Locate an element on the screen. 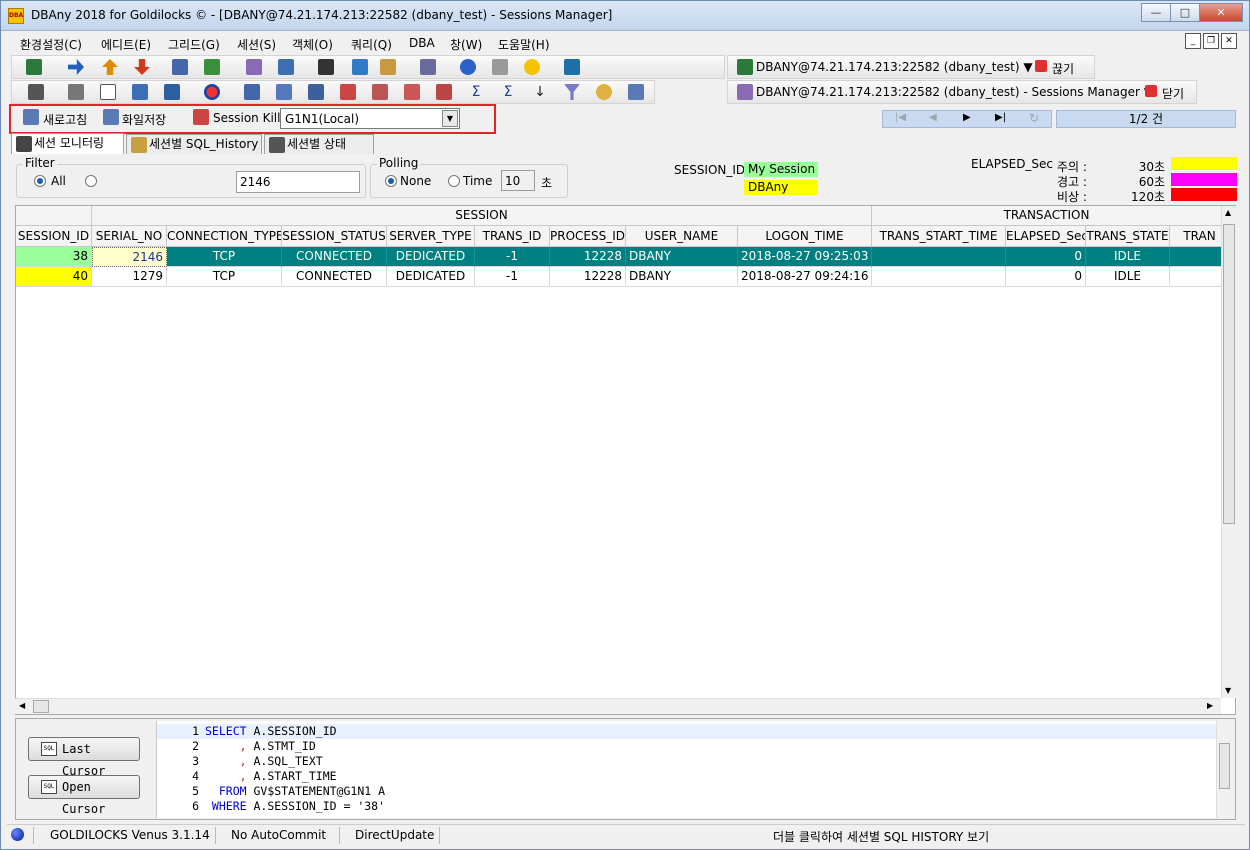  cell-elapsed-sec: 0 is located at coordinates (1046, 277).